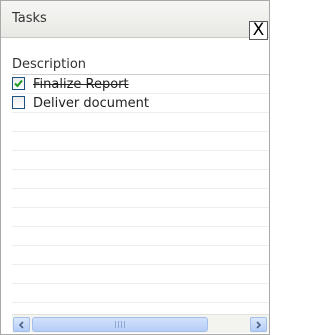 The image size is (320, 335). I want to click on checkmark-icon, so click(18, 83).